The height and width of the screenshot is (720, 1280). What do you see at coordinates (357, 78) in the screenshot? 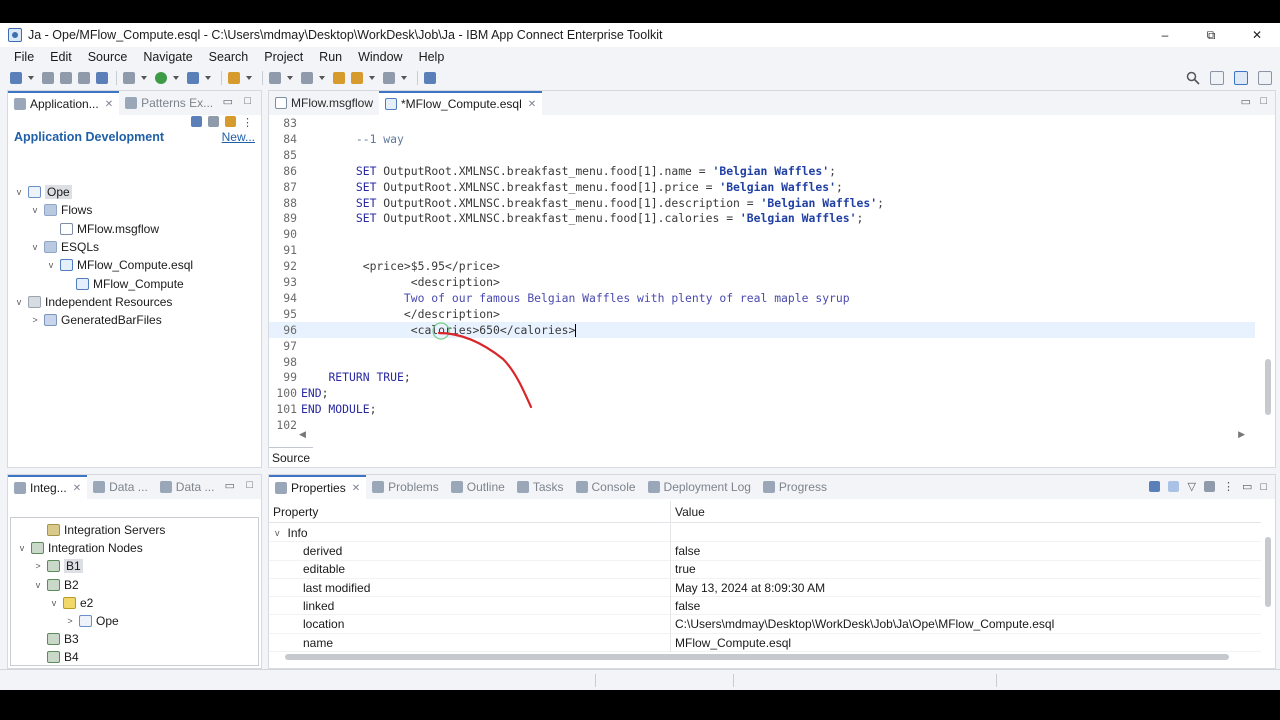
I see `back-icon` at bounding box center [357, 78].